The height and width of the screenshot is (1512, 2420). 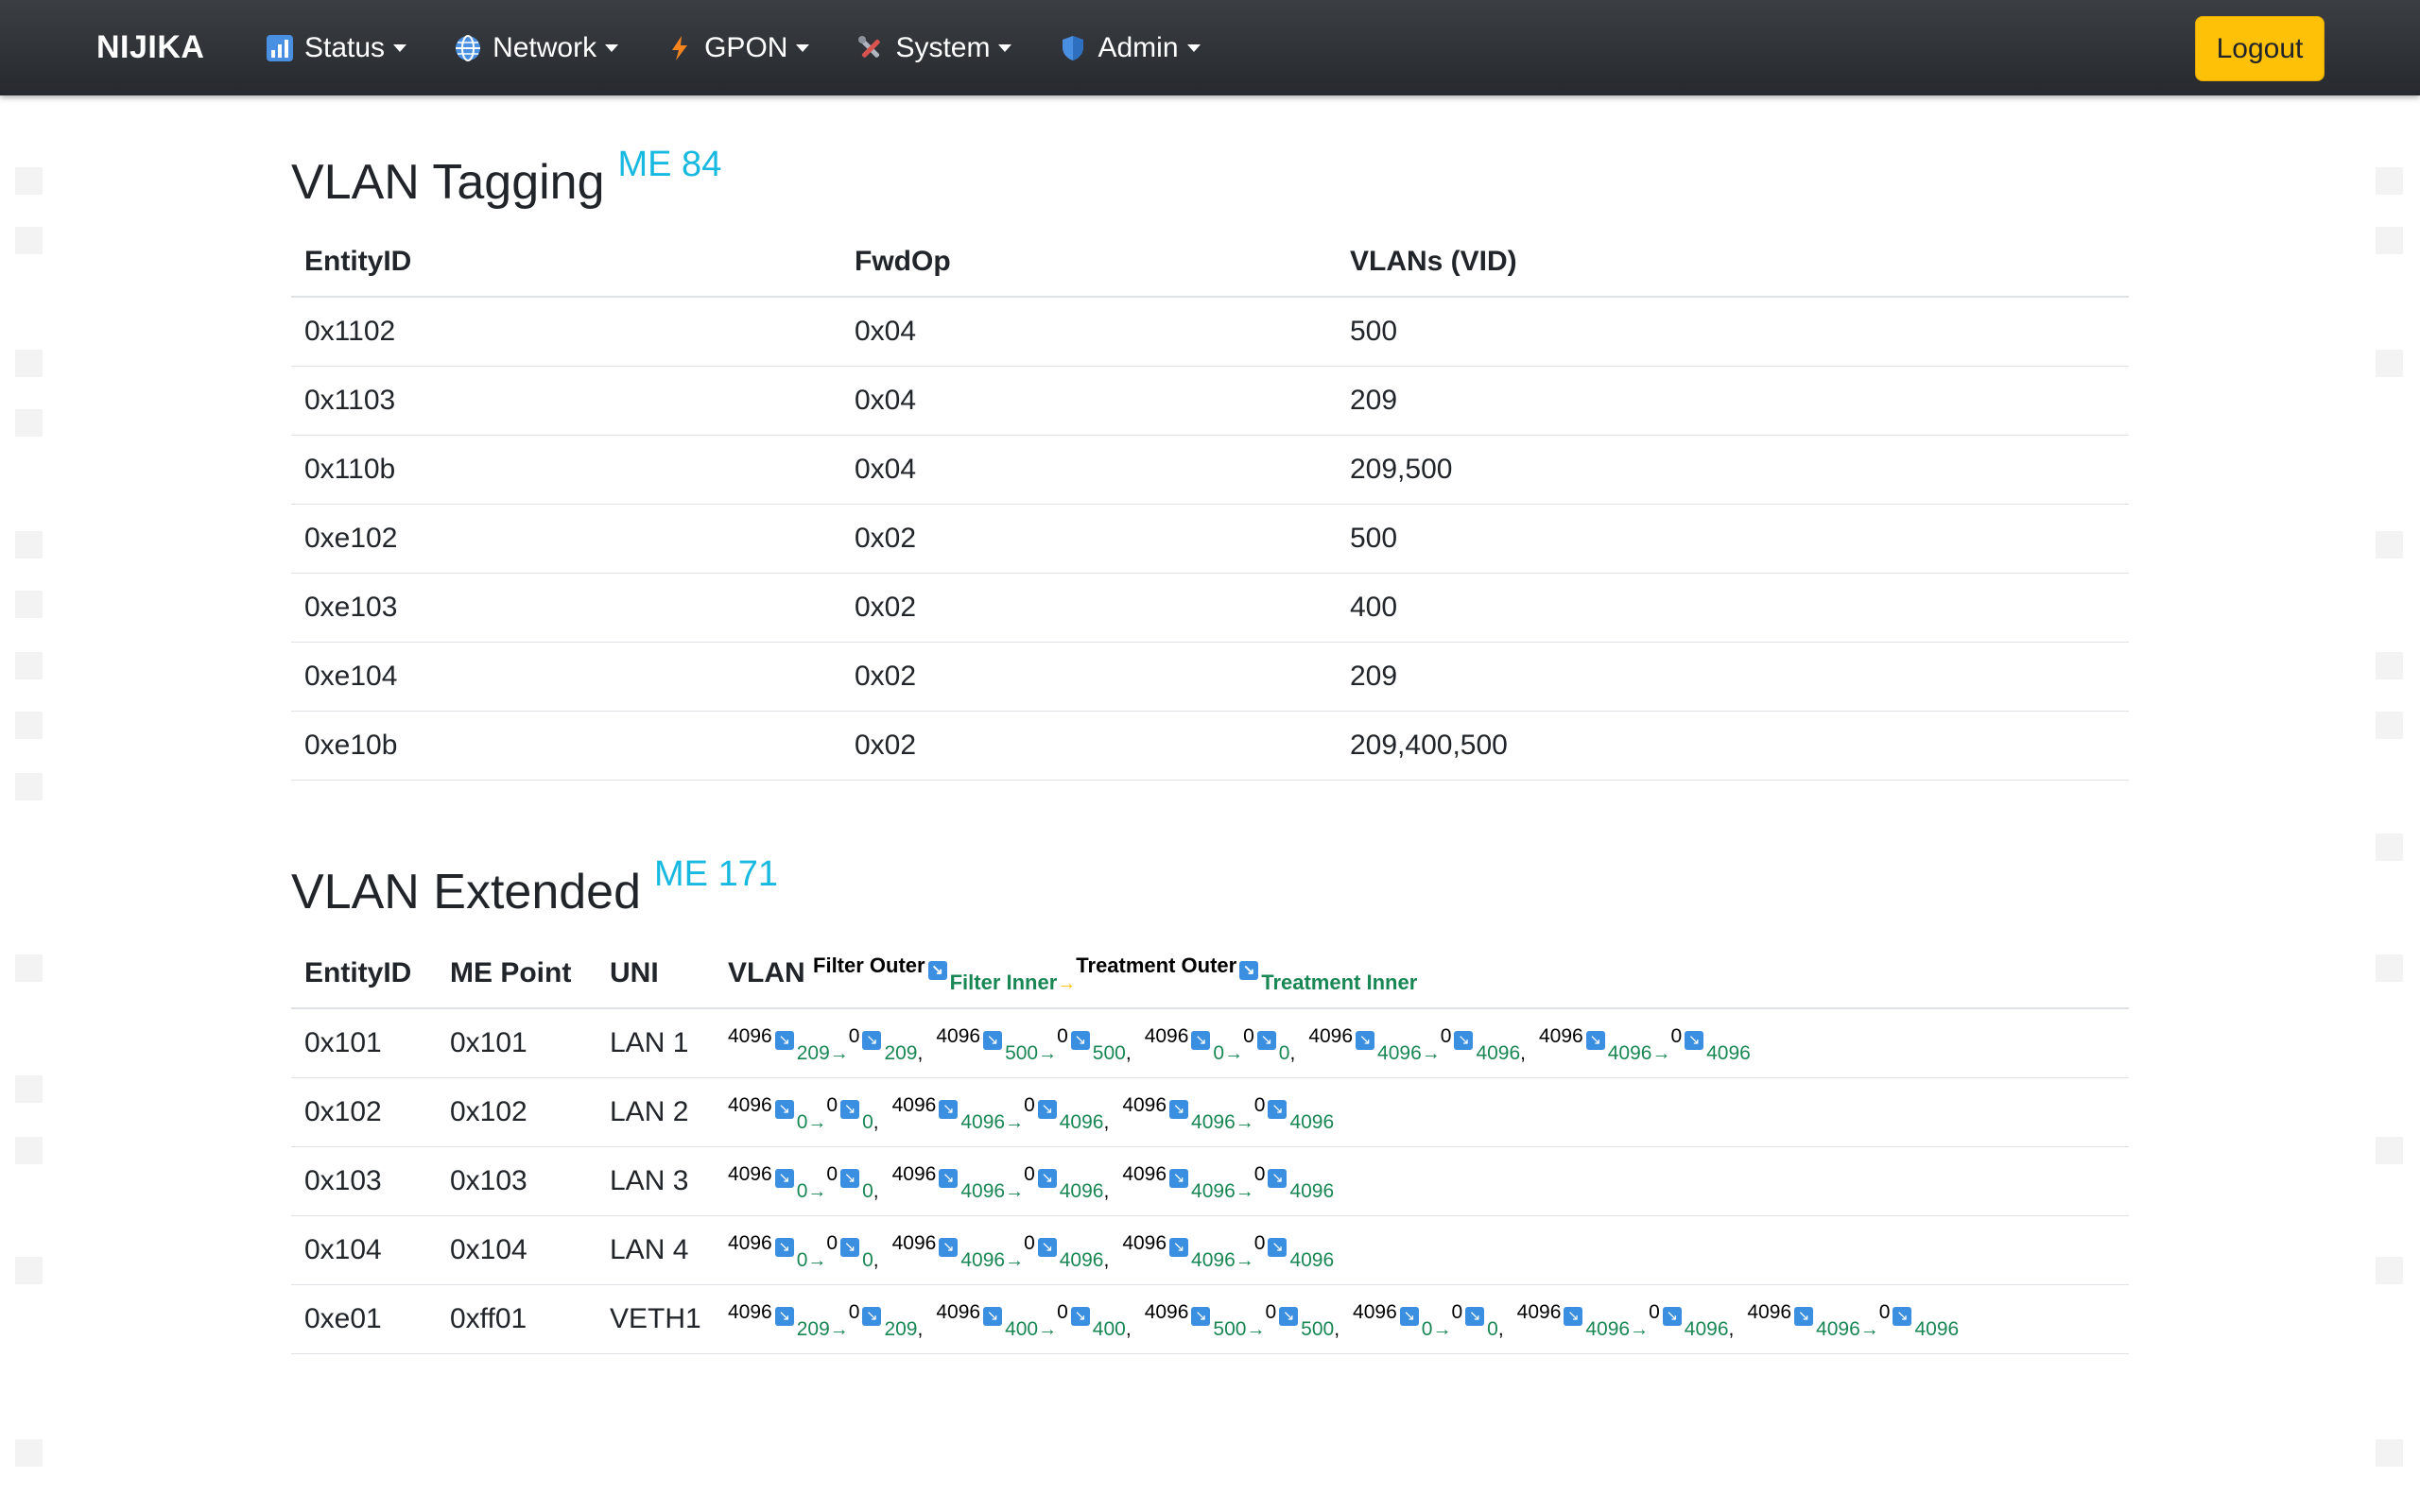 I want to click on nav-status-dropdown: Status, so click(x=336, y=48).